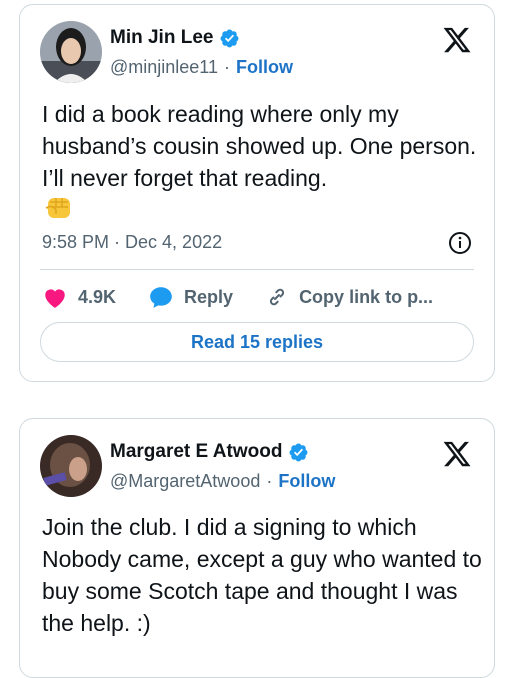 The image size is (514, 678). What do you see at coordinates (161, 38) in the screenshot?
I see `display-name: Min Jin Lee` at bounding box center [161, 38].